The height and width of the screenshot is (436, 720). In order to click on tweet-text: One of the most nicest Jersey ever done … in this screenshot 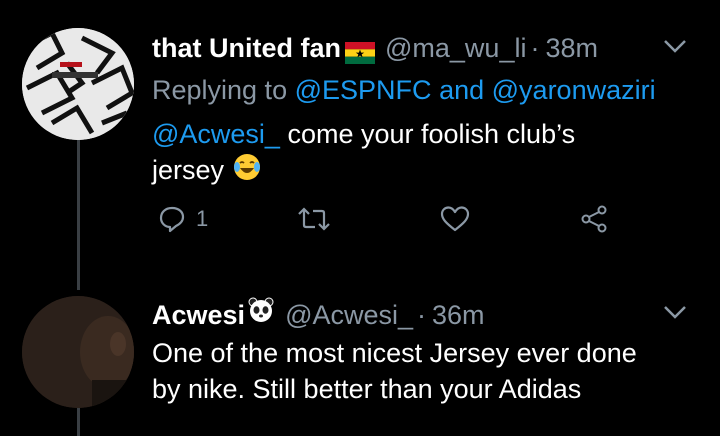, I will do `click(426, 371)`.